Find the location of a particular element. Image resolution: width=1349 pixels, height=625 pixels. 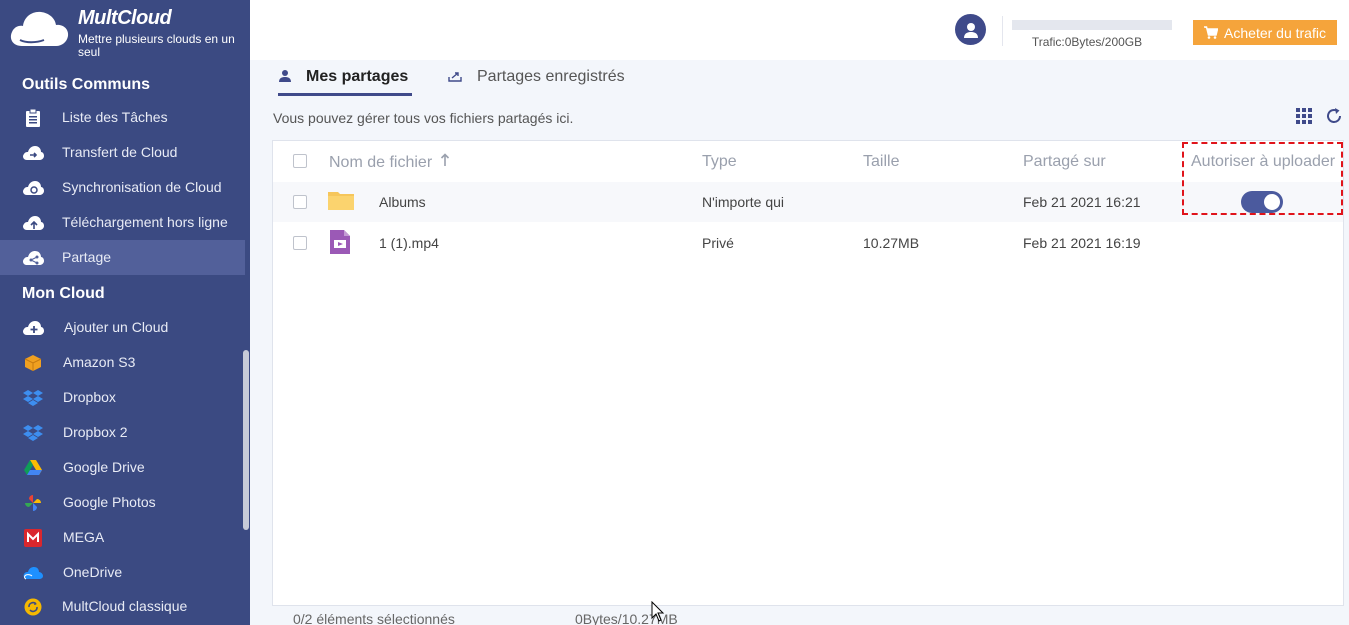

multcloud-classic-icon is located at coordinates (33, 607).